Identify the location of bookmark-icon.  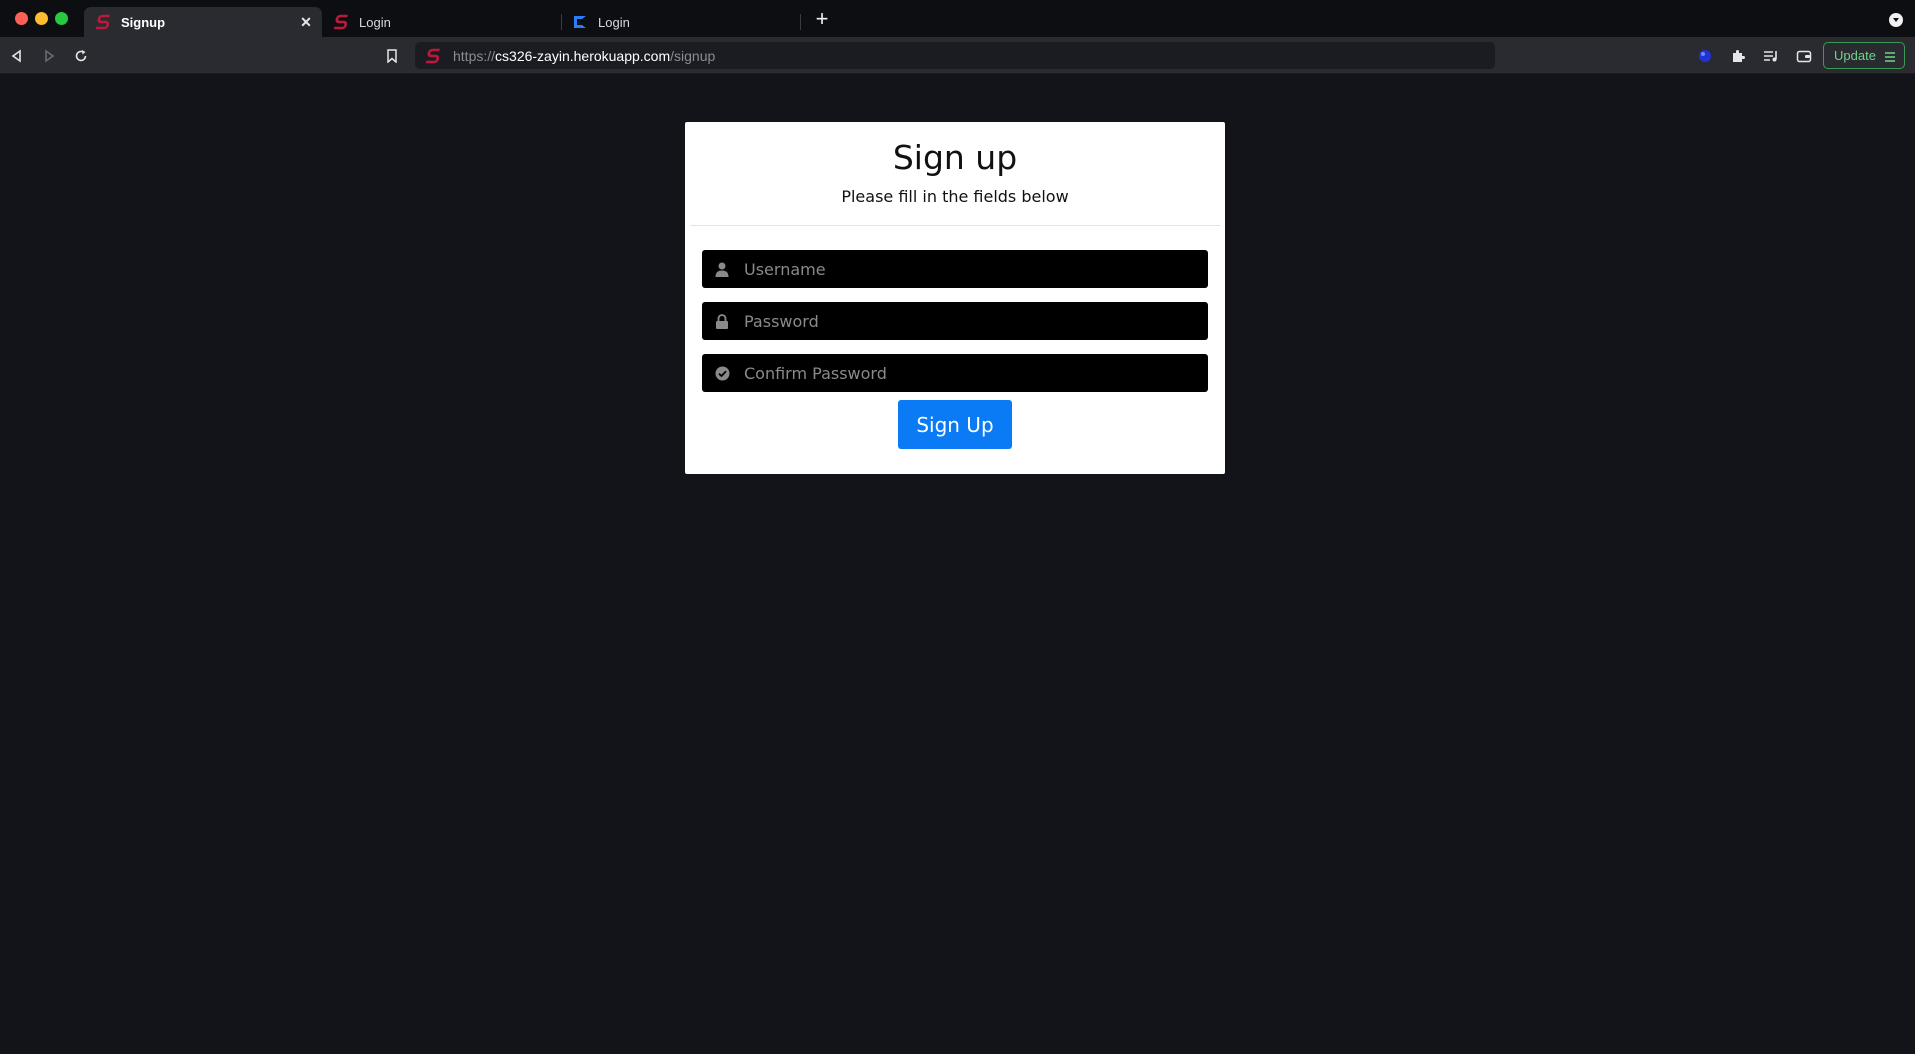
(392, 56).